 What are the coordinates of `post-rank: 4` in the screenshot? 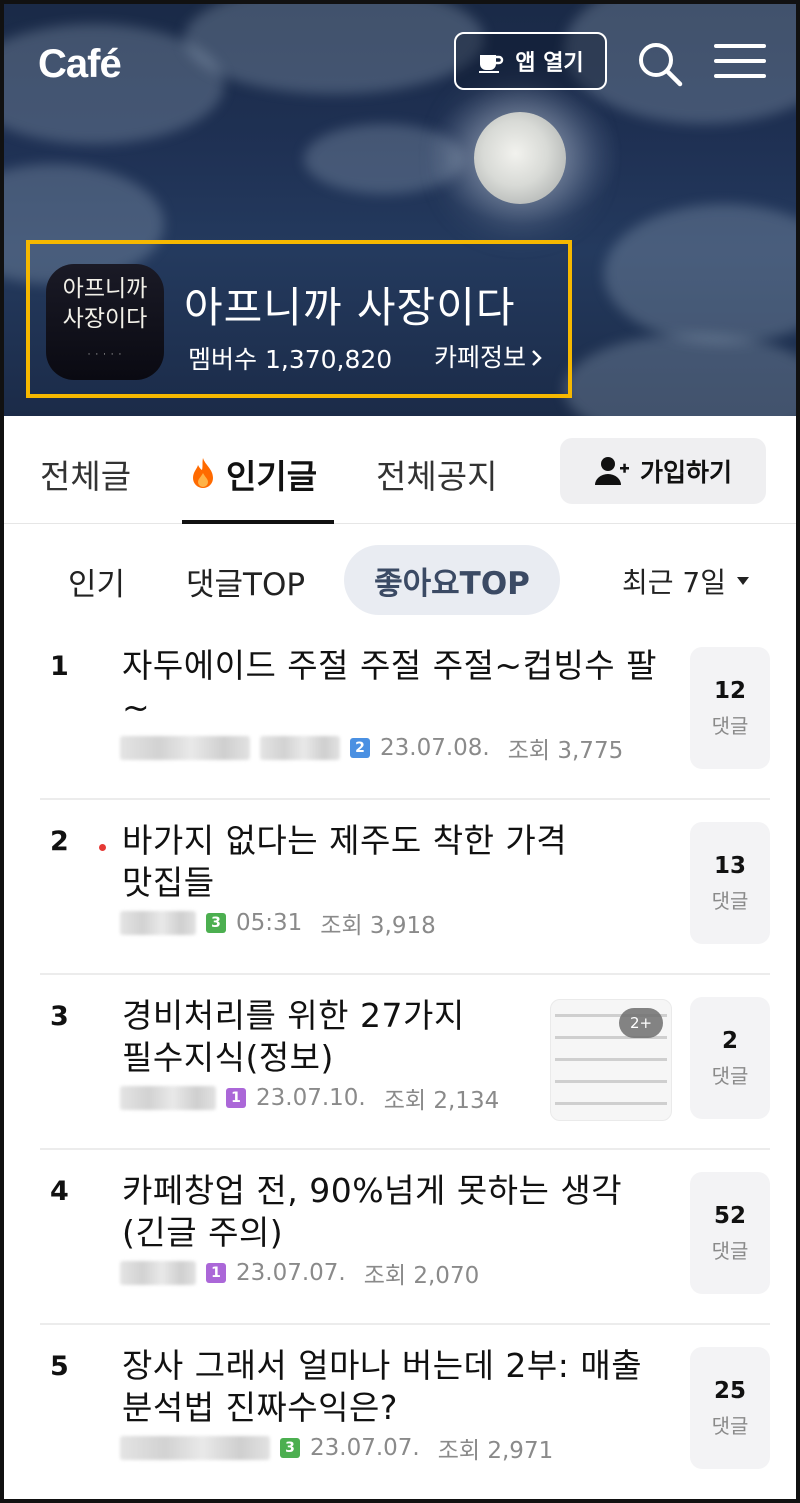 It's located at (59, 1191).